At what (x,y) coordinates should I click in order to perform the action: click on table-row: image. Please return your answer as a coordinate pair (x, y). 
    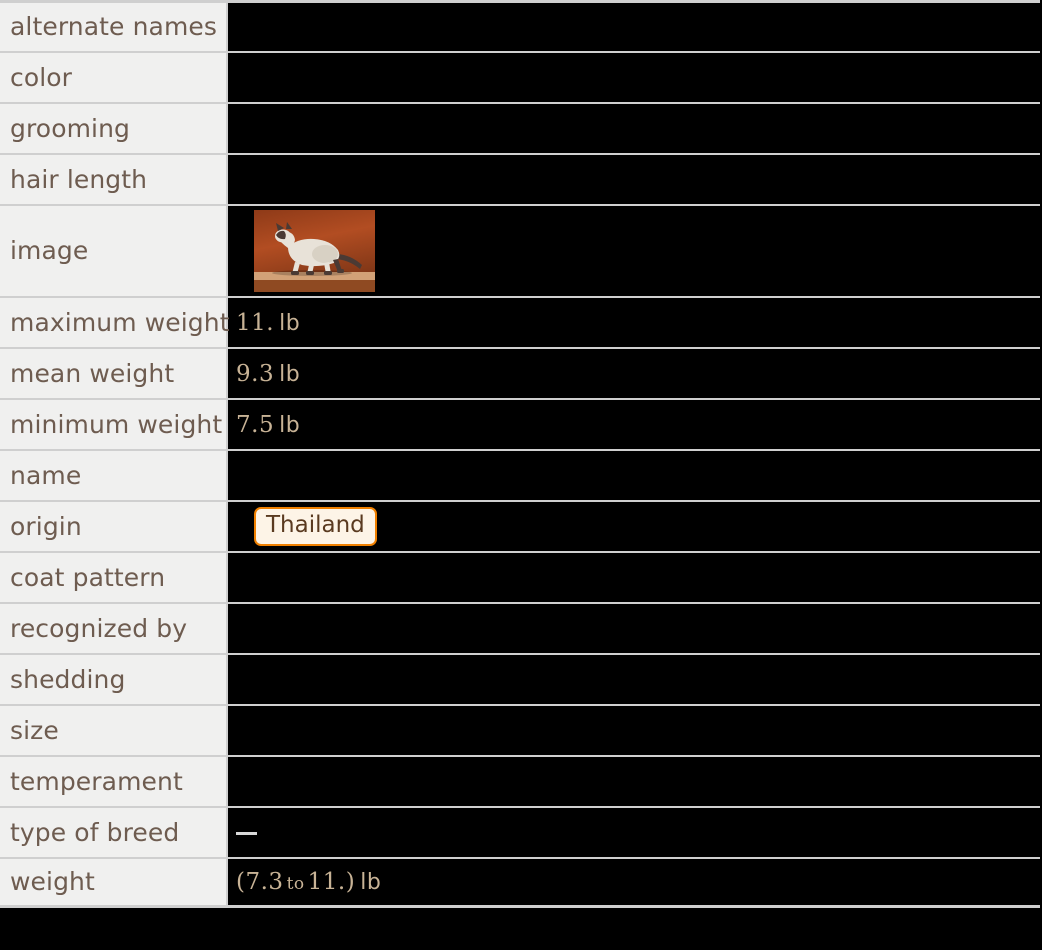
    Looking at the image, I should click on (520, 250).